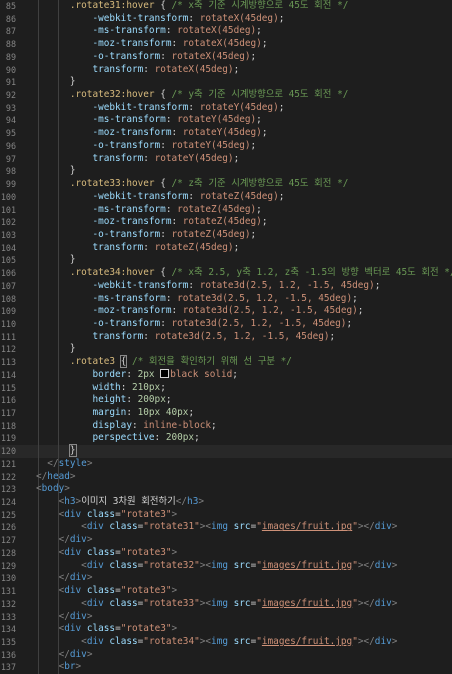 The image size is (452, 674). What do you see at coordinates (226, 19) in the screenshot?
I see `code-line: 86 -webkit-transform: rotateX(45deg);` at bounding box center [226, 19].